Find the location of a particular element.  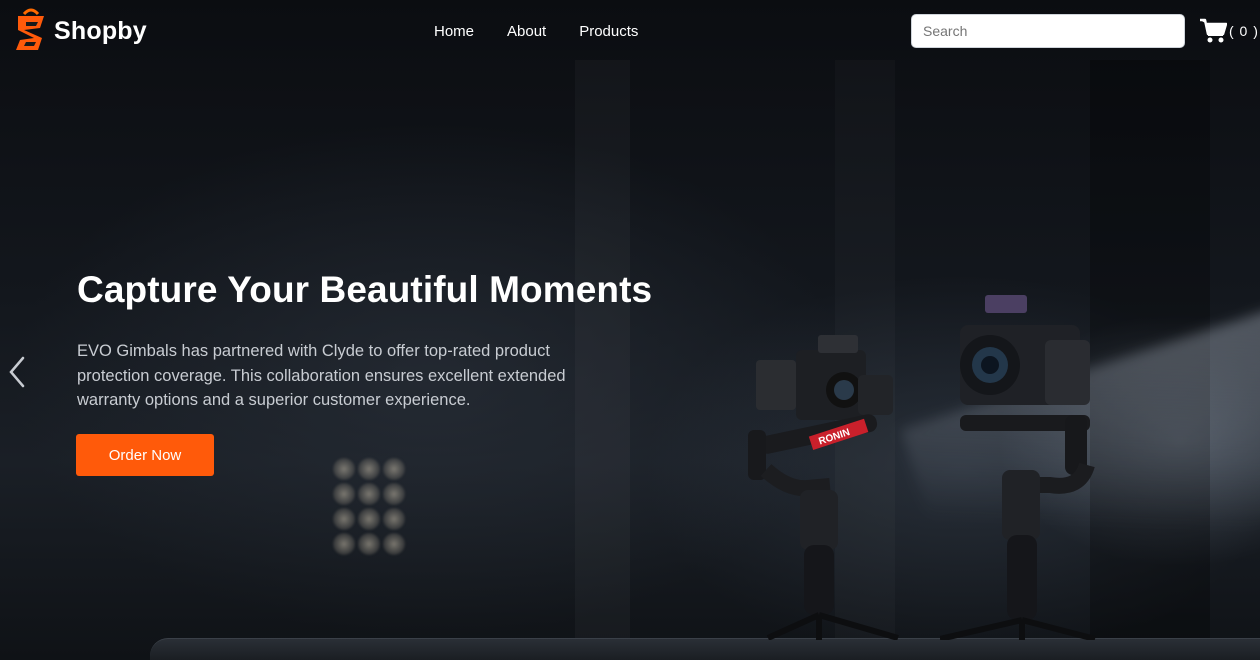

search-input is located at coordinates (1048, 31).